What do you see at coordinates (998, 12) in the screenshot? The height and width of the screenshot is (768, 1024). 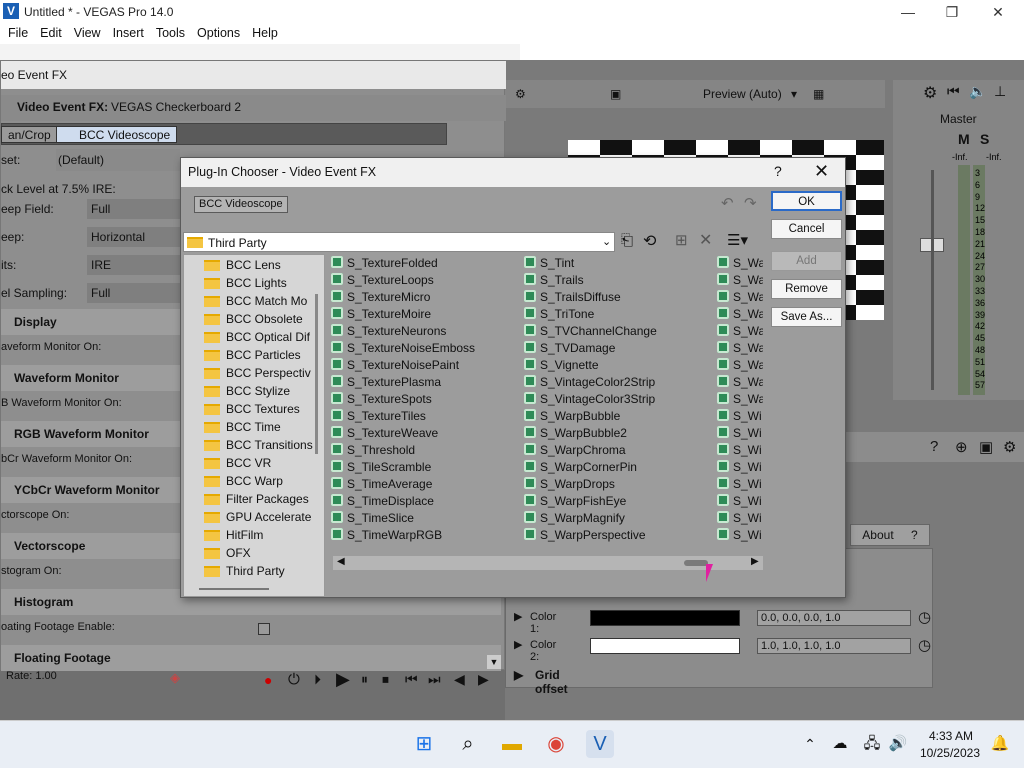 I see `close-button: ✕` at bounding box center [998, 12].